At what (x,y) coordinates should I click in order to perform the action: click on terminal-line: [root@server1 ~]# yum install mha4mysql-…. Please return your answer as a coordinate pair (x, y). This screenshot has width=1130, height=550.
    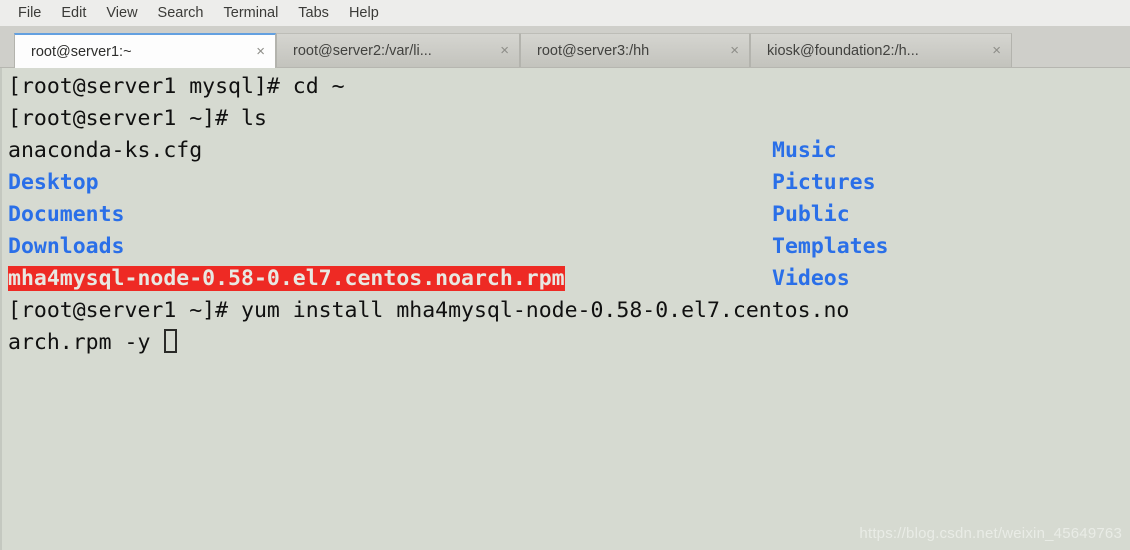
    Looking at the image, I should click on (569, 311).